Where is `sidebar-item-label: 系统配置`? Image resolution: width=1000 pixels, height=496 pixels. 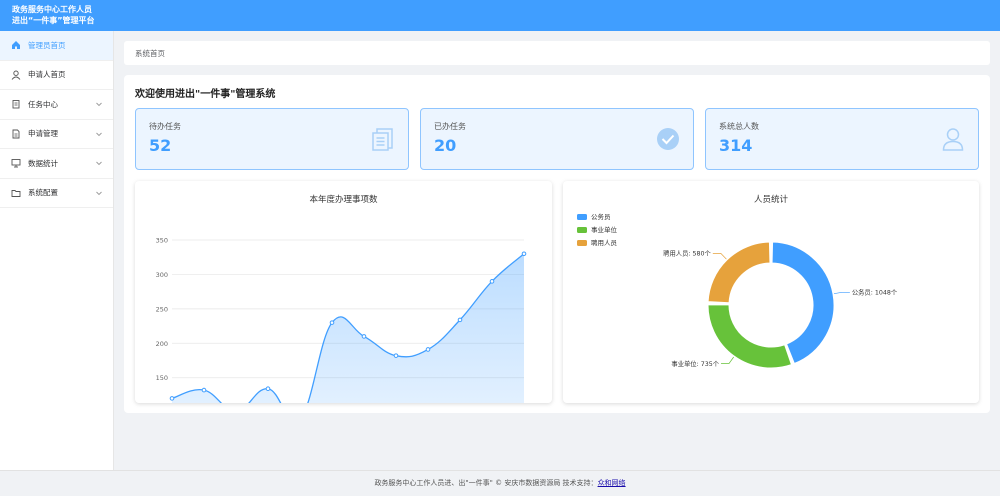 sidebar-item-label: 系统配置 is located at coordinates (43, 193).